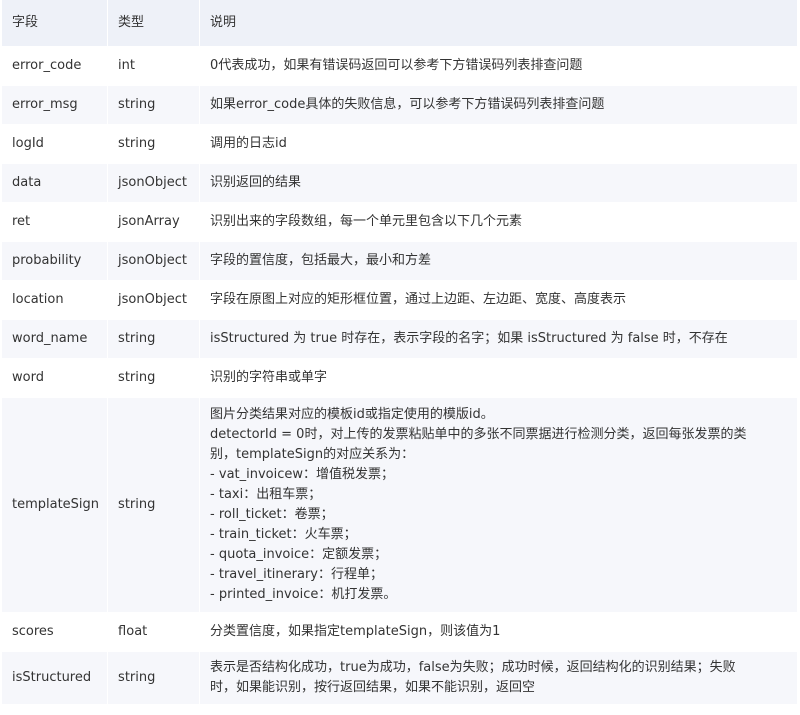  What do you see at coordinates (499, 632) in the screenshot?
I see `field-description: 分类置信度，如果指定templateSign，则该值为1` at bounding box center [499, 632].